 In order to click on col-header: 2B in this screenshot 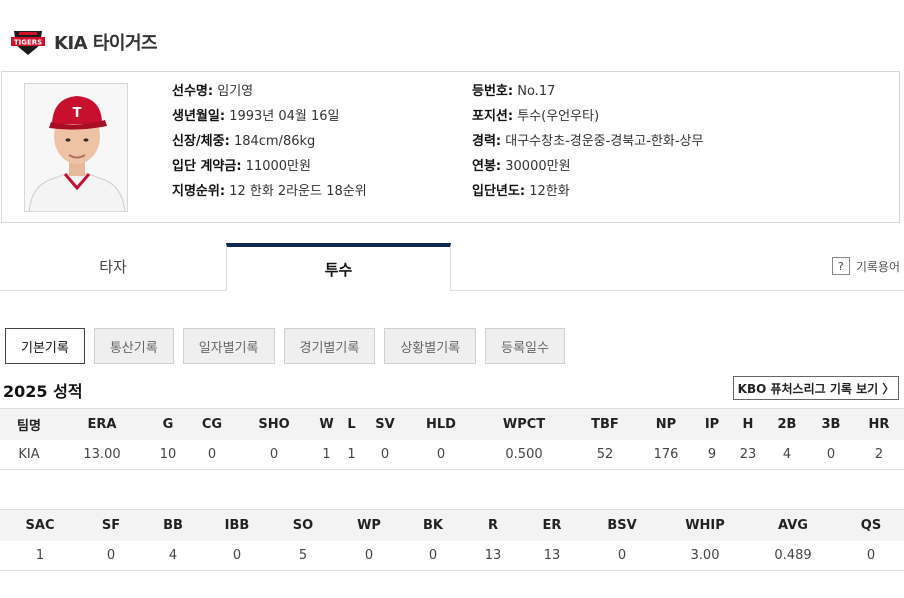, I will do `click(787, 424)`.